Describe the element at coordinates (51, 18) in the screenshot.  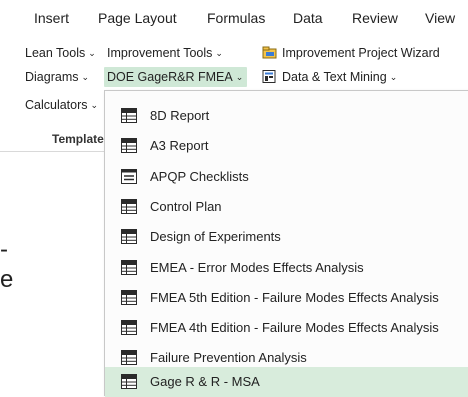
I see `tab-insert: Insert` at that location.